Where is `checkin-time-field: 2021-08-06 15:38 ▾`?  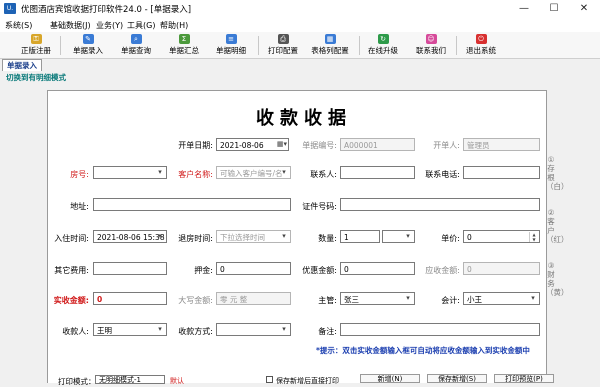
checkin-time-field: 2021-08-06 15:38 ▾ is located at coordinates (130, 236).